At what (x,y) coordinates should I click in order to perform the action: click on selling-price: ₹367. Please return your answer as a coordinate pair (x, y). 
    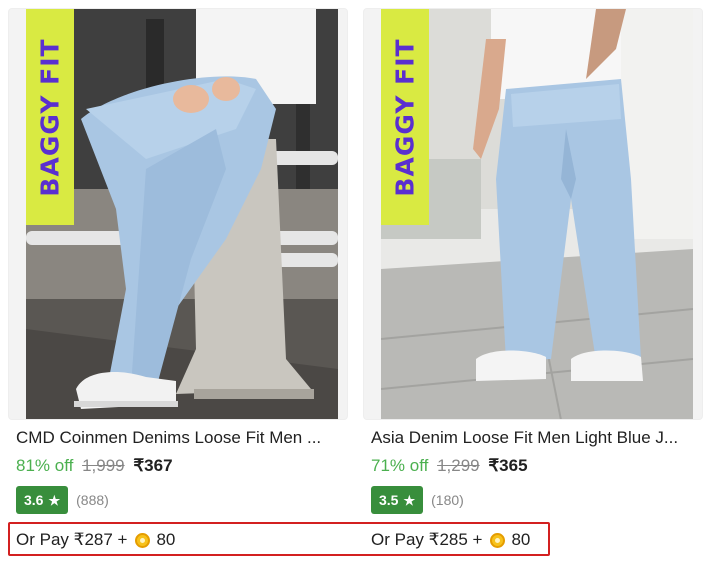
    Looking at the image, I should click on (153, 465).